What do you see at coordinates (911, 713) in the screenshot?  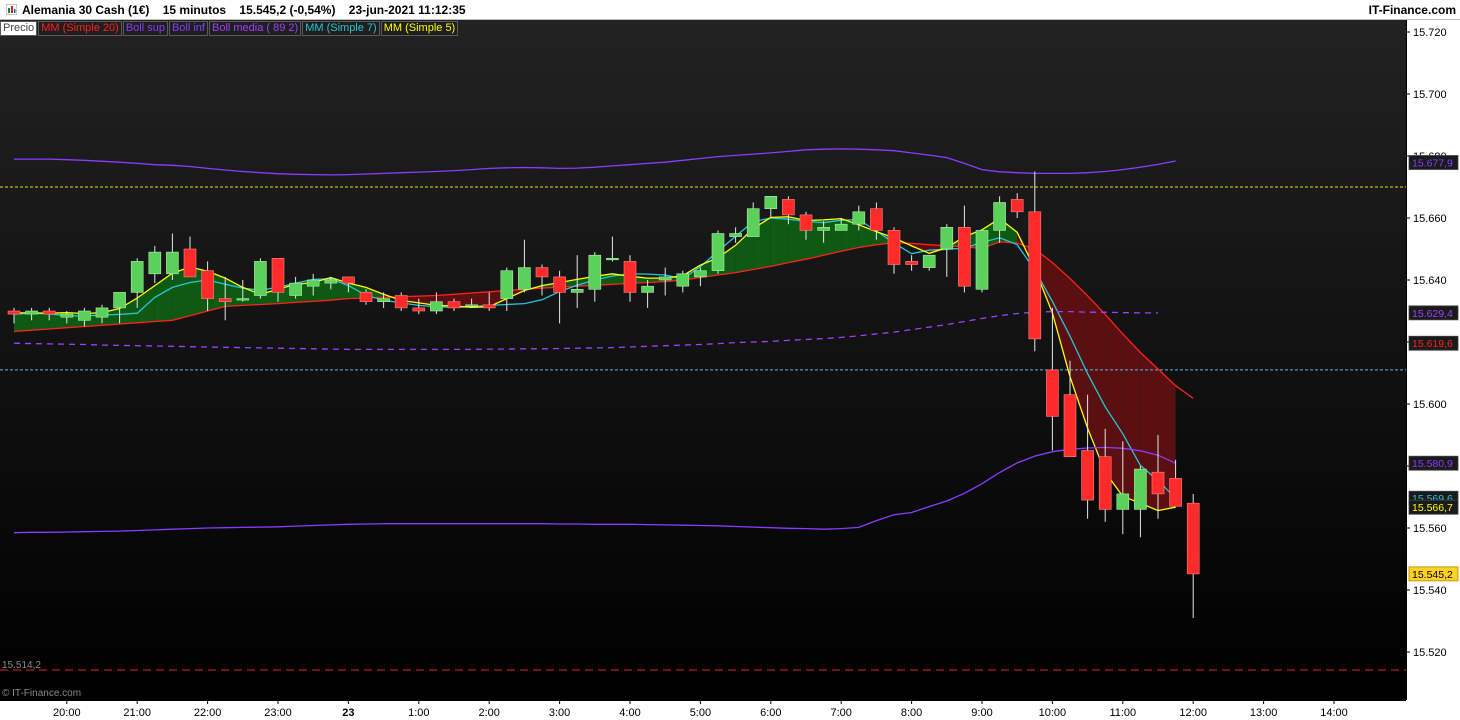 I see `x-tick-label: 8:00` at bounding box center [911, 713].